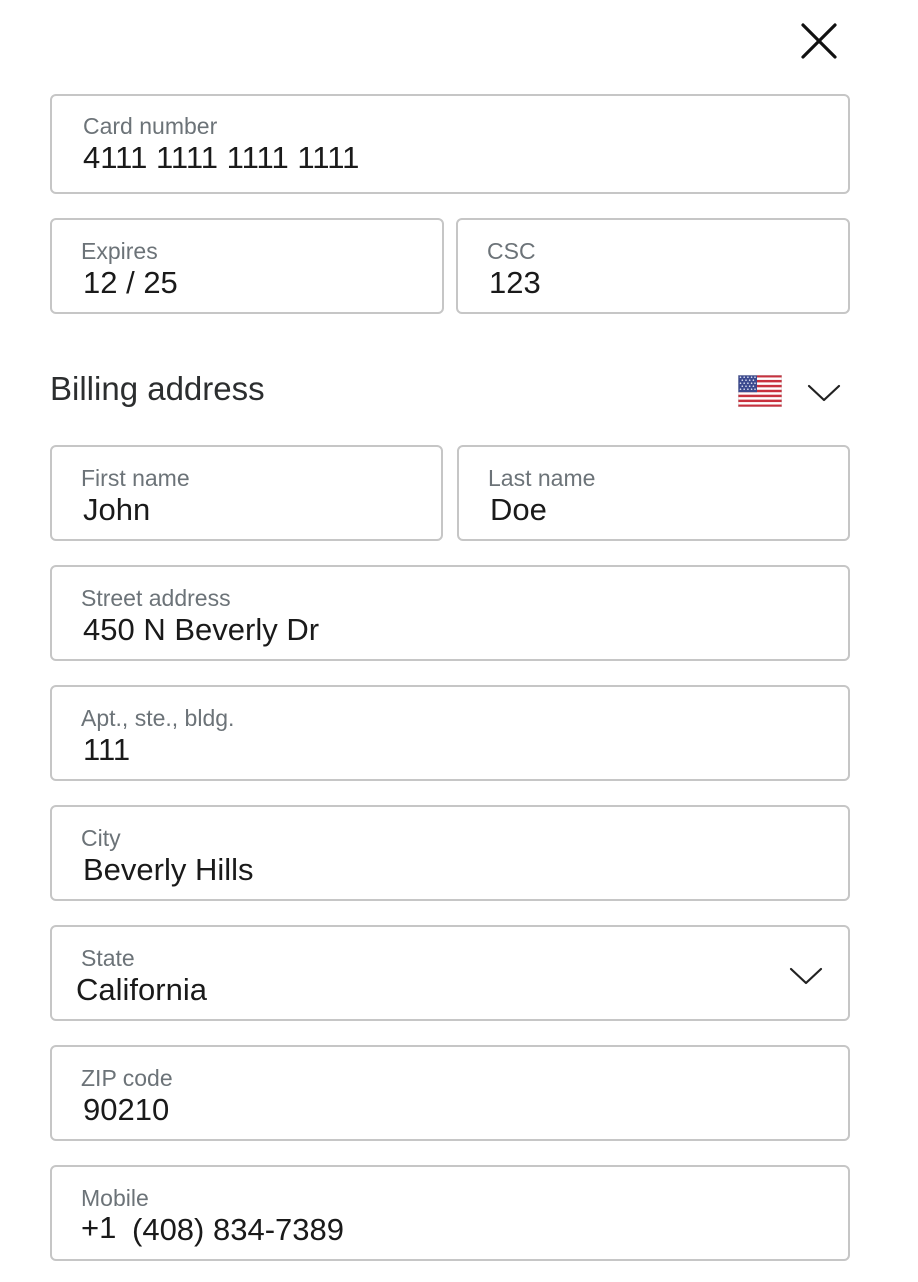 This screenshot has height=1282, width=918. I want to click on zip-code-value: 90210, so click(126, 1110).